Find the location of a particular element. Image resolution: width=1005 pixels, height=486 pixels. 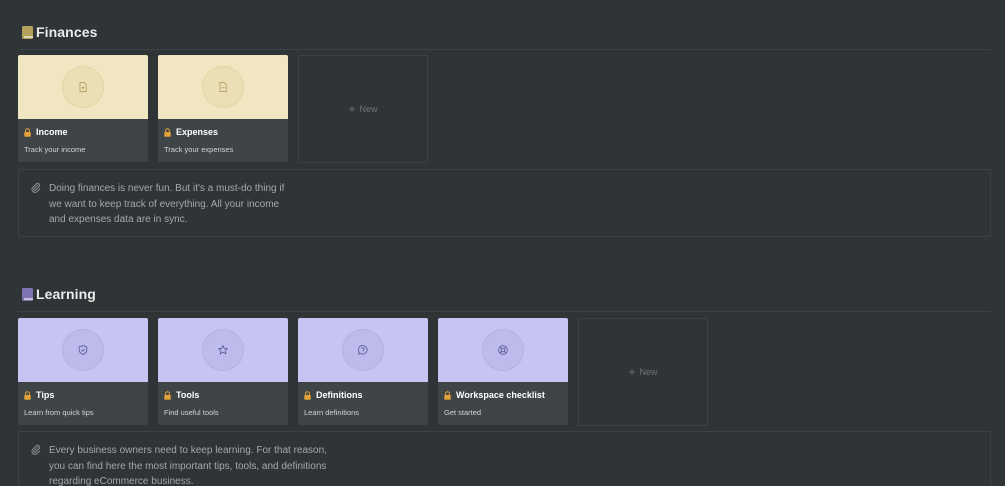

learning-section: Learning is located at coordinates (504, 297).